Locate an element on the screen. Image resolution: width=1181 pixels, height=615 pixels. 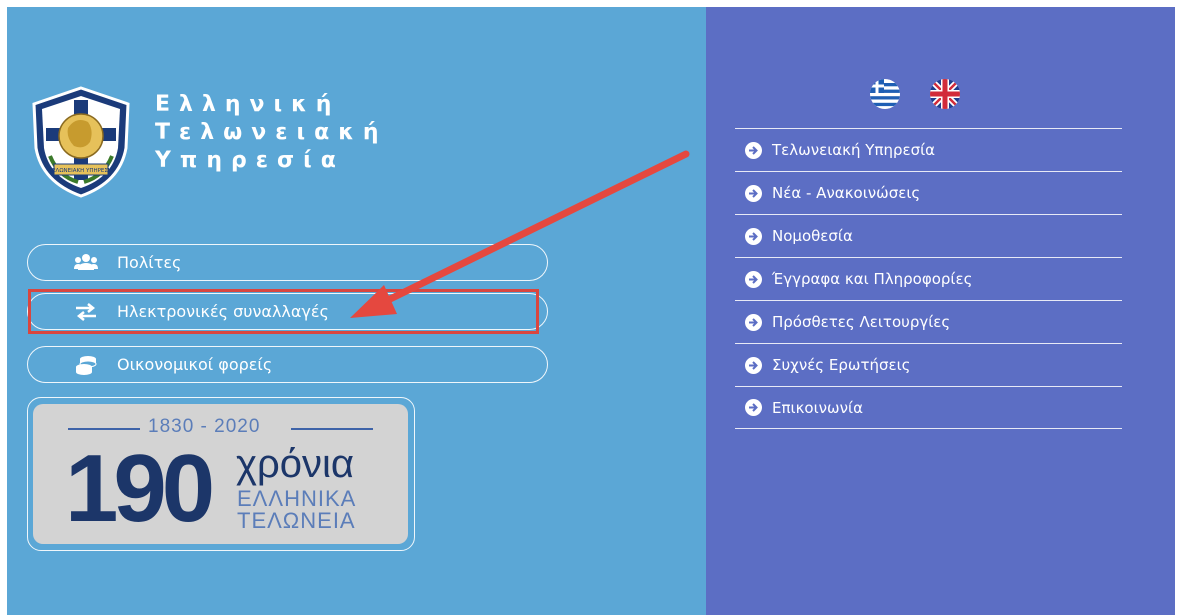
brand-line-1: Ελληνική is located at coordinates (248, 104).